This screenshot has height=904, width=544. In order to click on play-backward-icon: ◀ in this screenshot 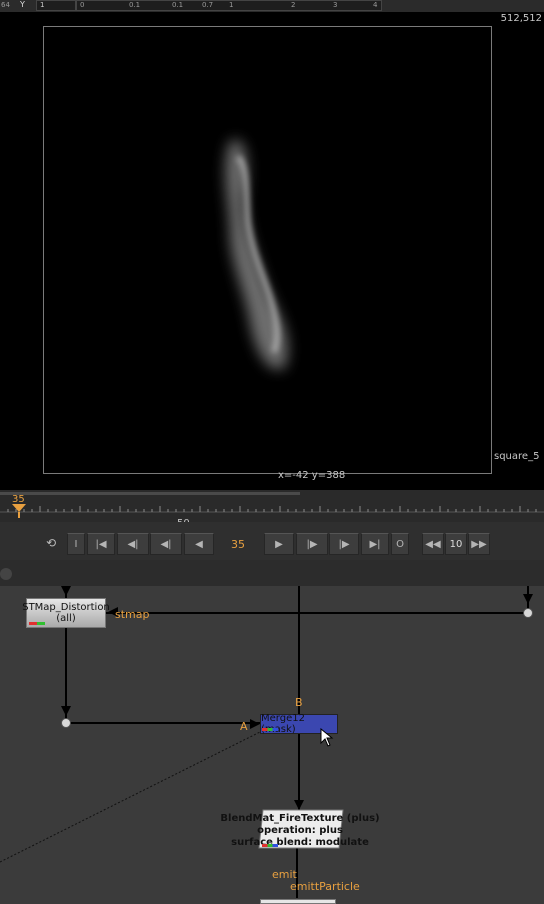, I will do `click(199, 544)`.